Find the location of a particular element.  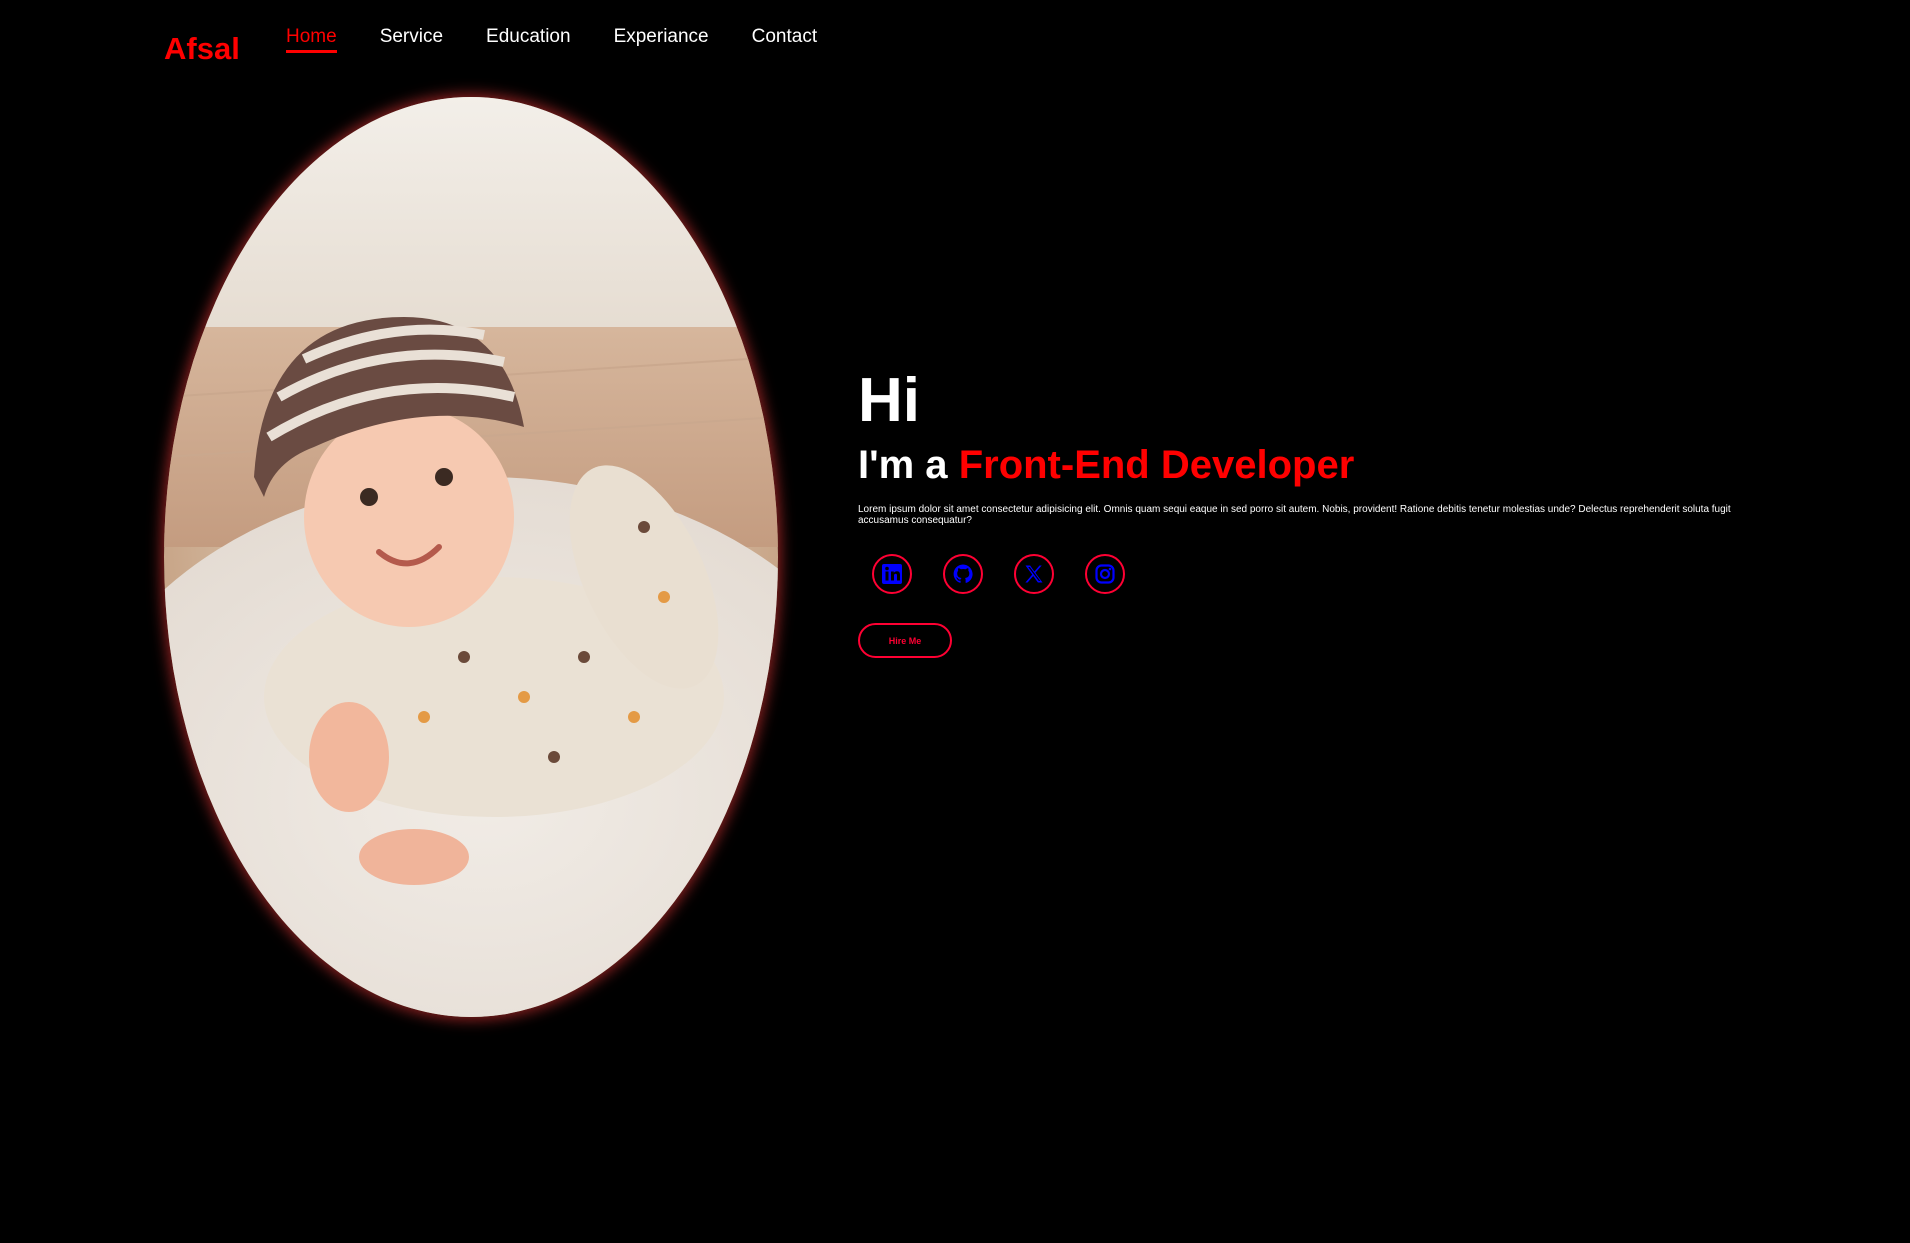

instagram-icon is located at coordinates (1105, 574).